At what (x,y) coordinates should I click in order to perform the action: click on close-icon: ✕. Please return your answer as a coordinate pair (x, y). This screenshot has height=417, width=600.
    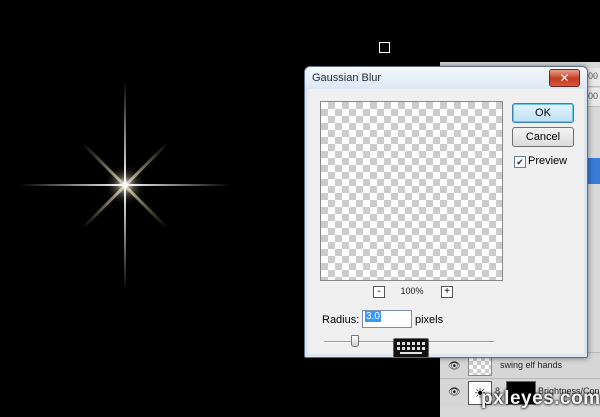
    Looking at the image, I should click on (564, 78).